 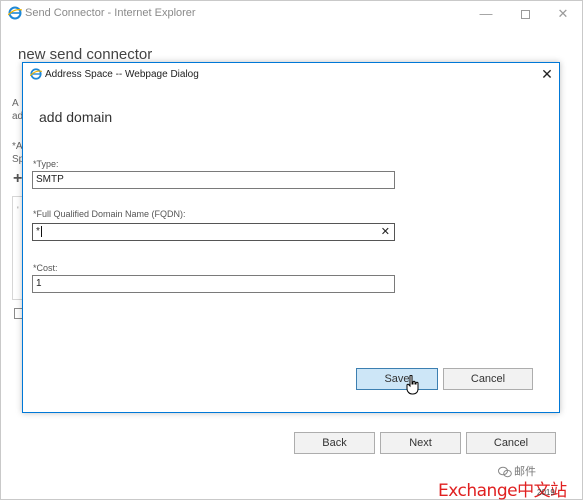 I want to click on add-icon: +, so click(x=17, y=179).